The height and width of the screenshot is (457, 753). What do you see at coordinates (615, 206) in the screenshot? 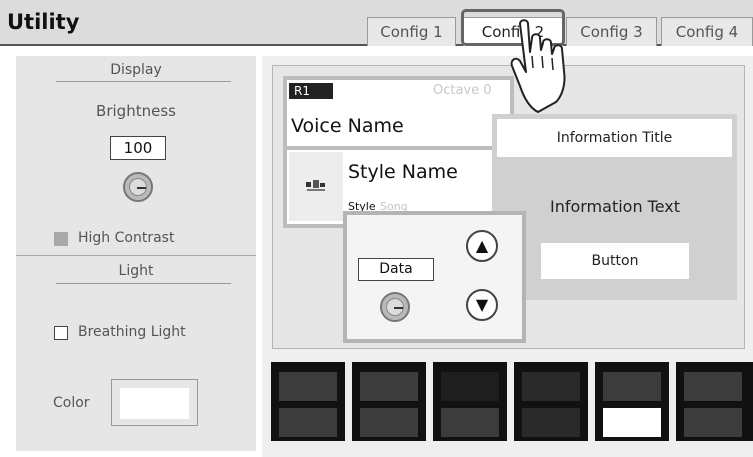
I see `information-text: Information Text` at bounding box center [615, 206].